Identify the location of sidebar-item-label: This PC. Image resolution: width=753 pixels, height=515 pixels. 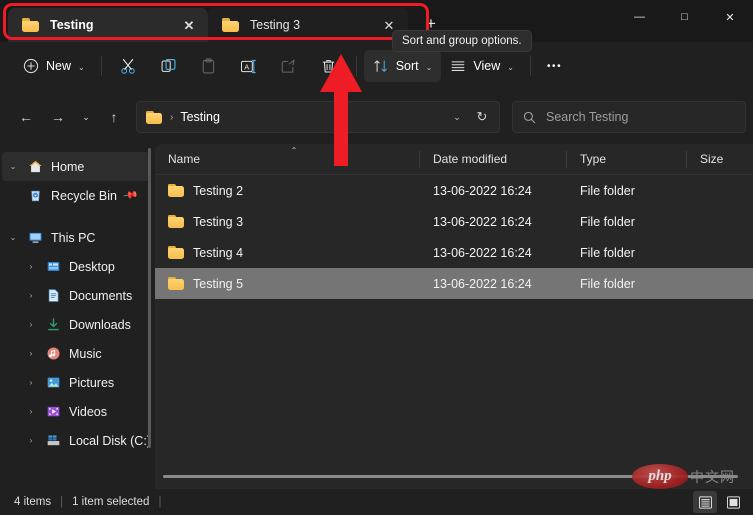
(73, 237).